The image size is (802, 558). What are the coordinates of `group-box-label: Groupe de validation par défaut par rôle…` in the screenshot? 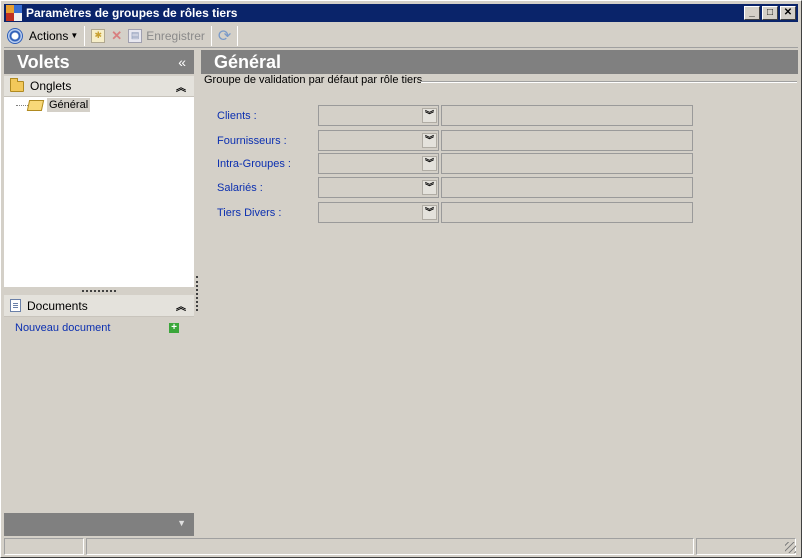 It's located at (314, 80).